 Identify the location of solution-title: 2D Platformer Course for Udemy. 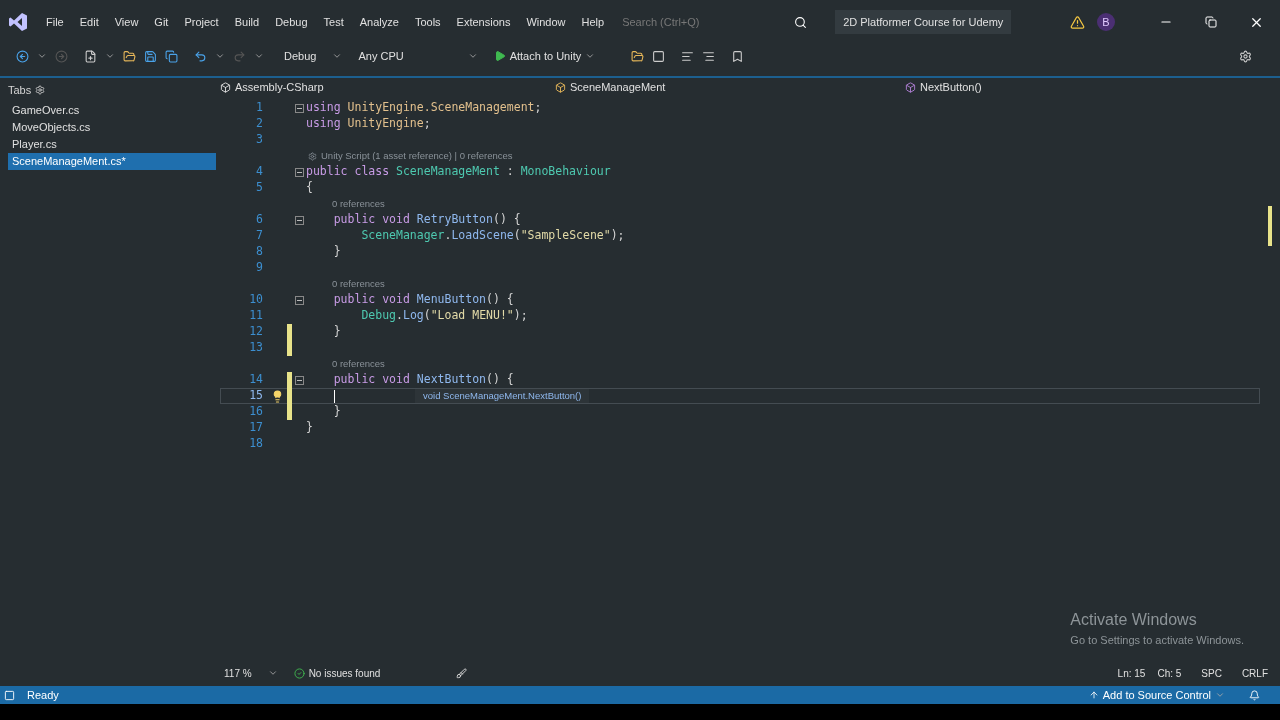
(923, 22).